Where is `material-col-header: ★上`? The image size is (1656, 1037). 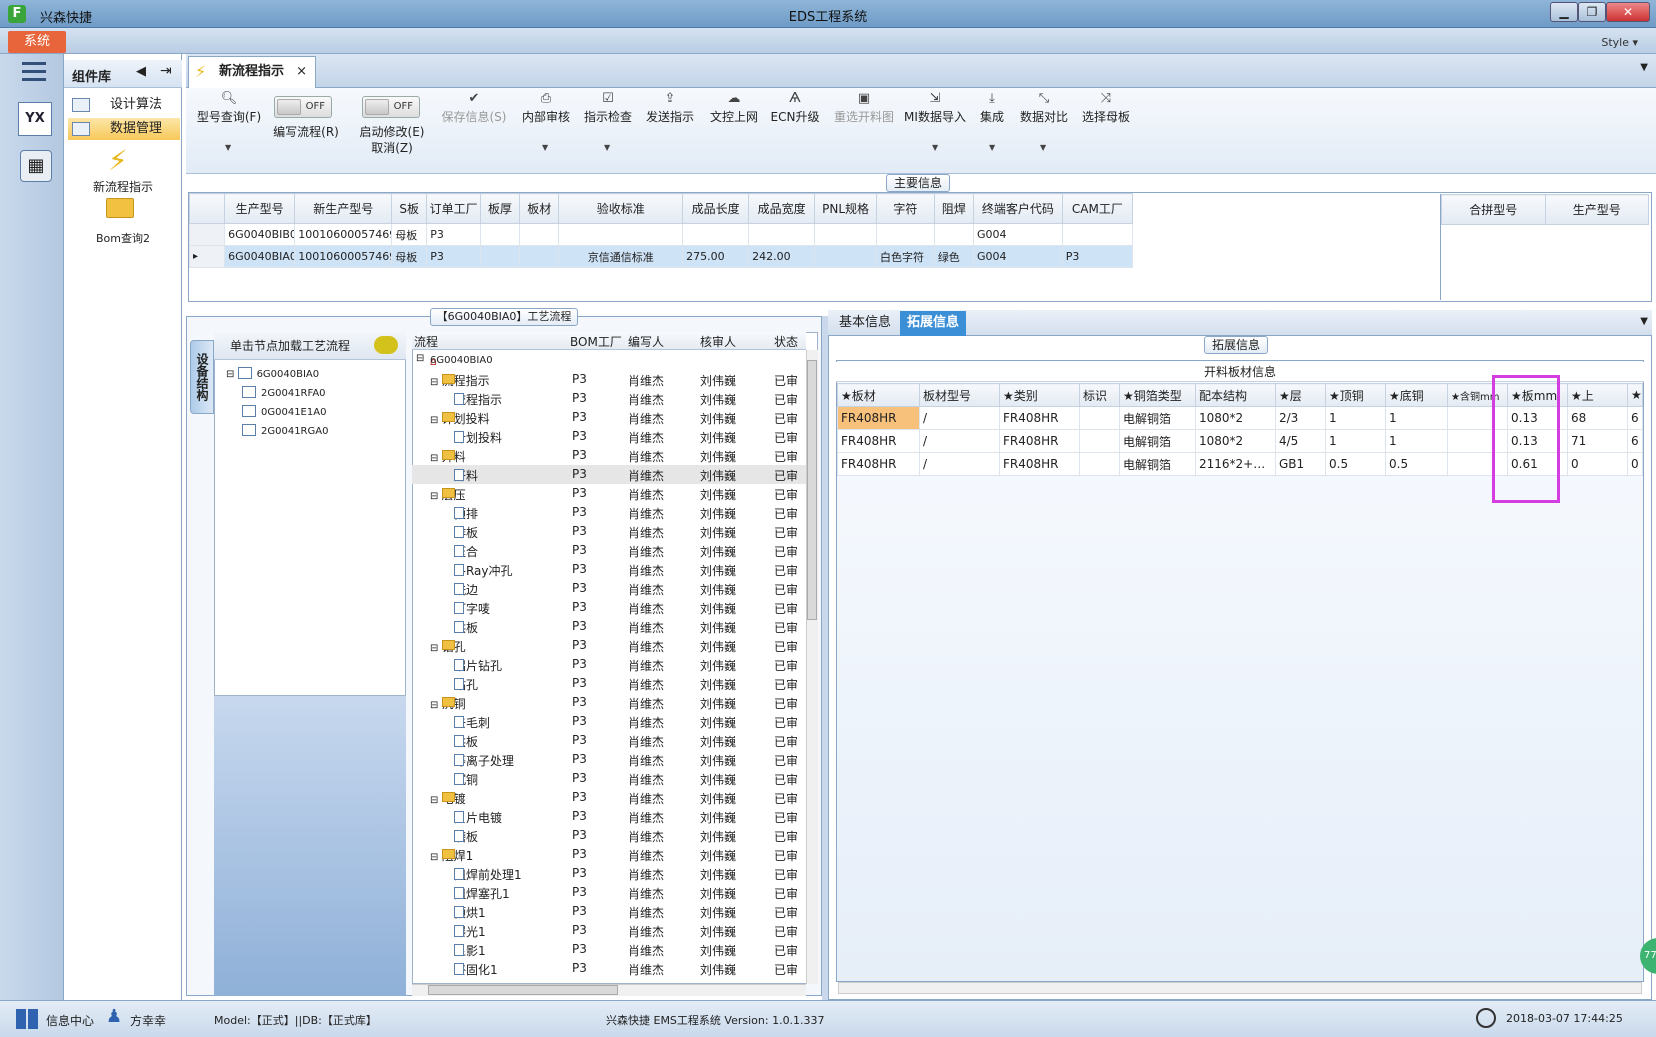 material-col-header: ★上 is located at coordinates (1597, 395).